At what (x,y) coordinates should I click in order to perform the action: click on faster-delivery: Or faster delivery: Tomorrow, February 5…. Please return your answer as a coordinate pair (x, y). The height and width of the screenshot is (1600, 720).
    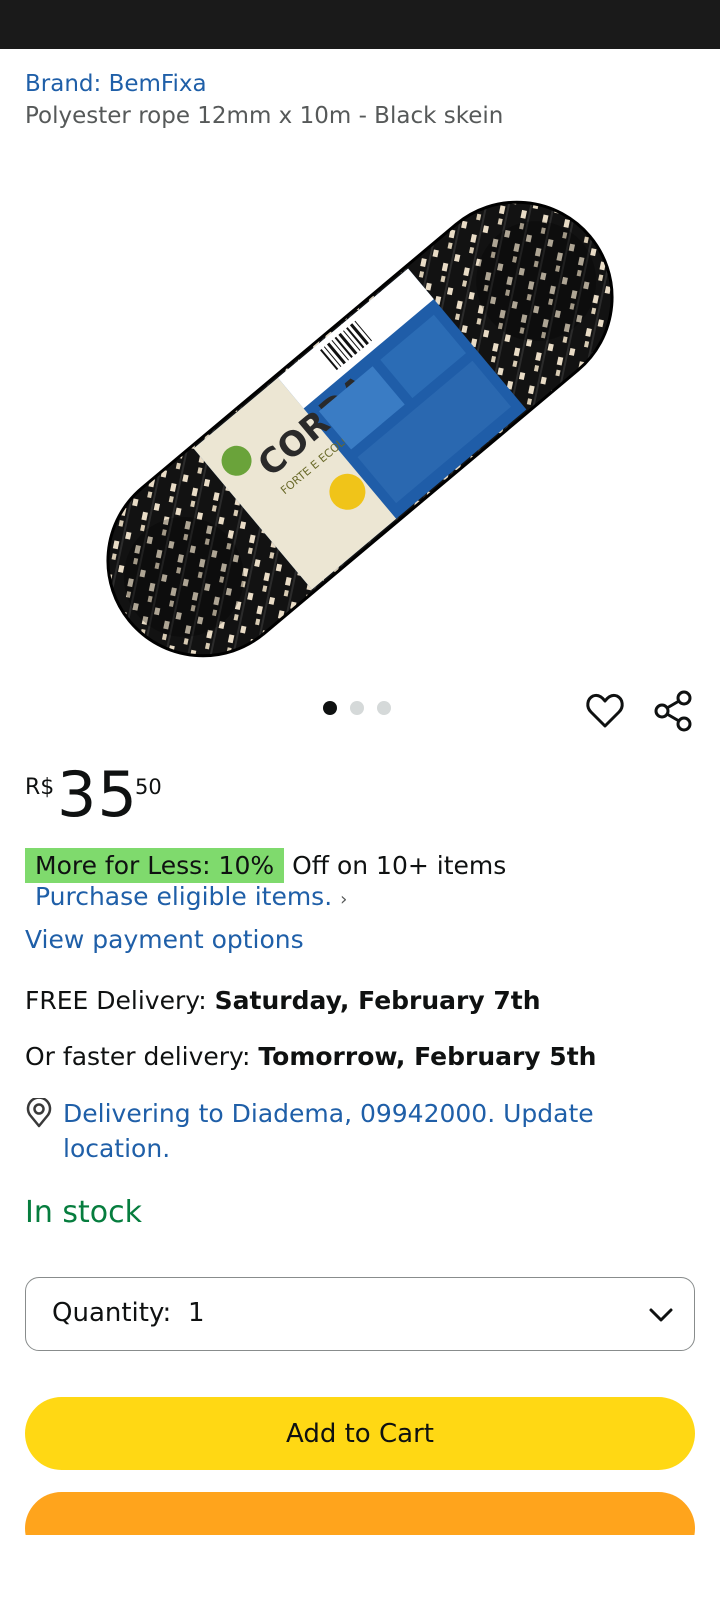
    Looking at the image, I should click on (310, 1056).